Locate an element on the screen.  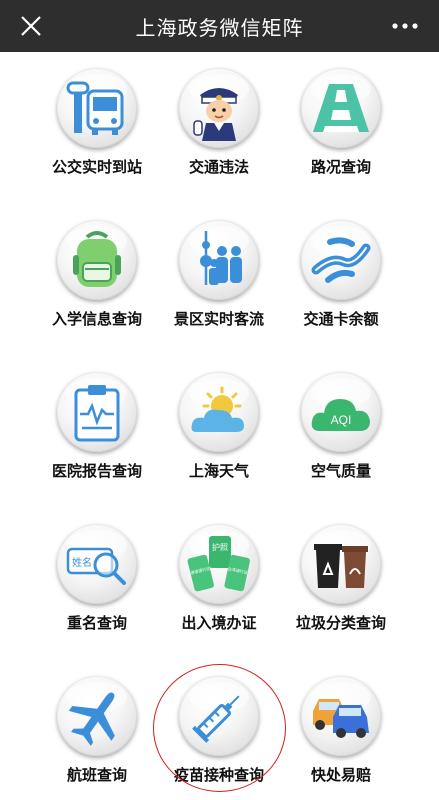
svg-text: 护照 is located at coordinates (220, 547).